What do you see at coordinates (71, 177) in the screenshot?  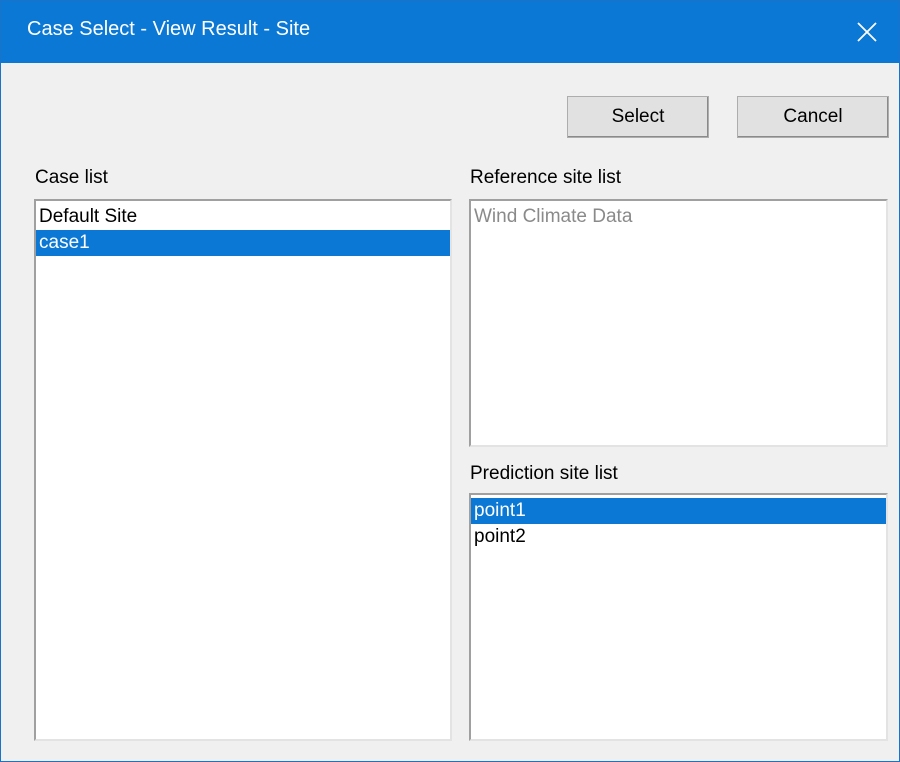 I see `case-list-label: Case list` at bounding box center [71, 177].